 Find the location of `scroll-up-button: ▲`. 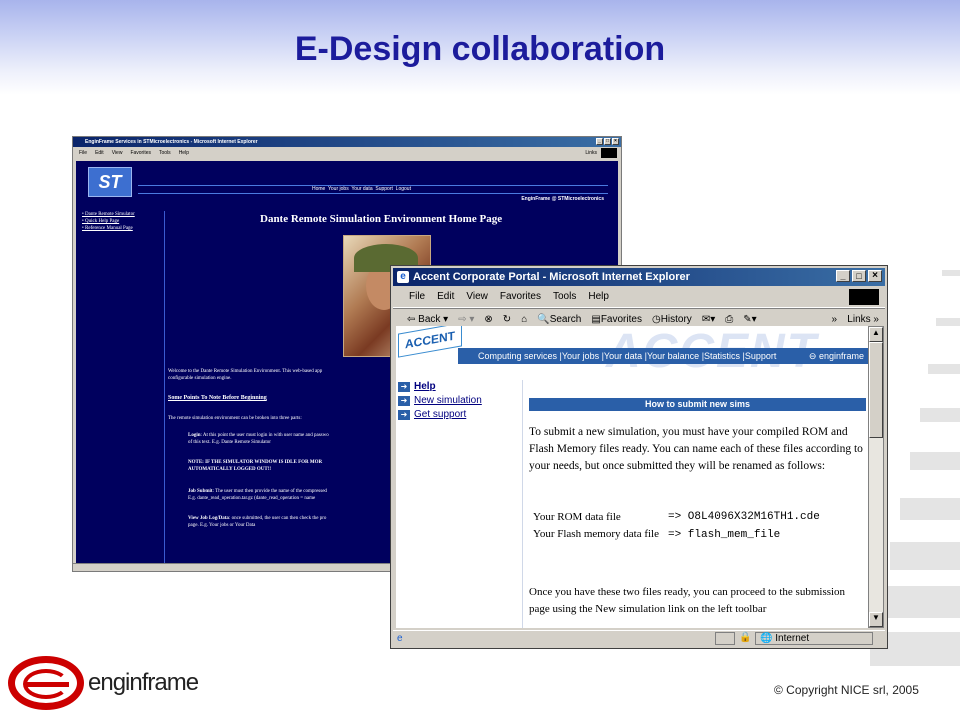

scroll-up-button: ▲ is located at coordinates (876, 334).